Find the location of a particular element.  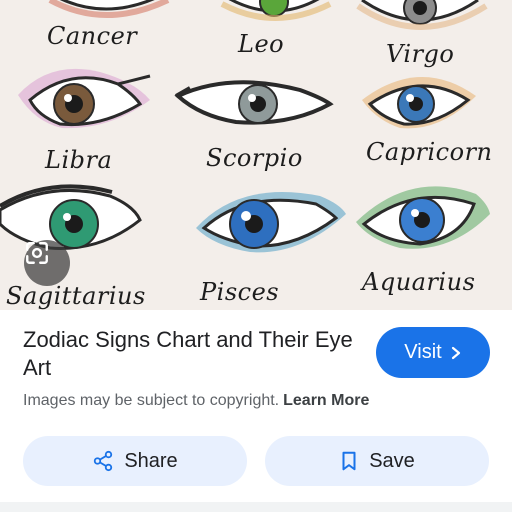

virgo-eye-drawing is located at coordinates (422, 15).